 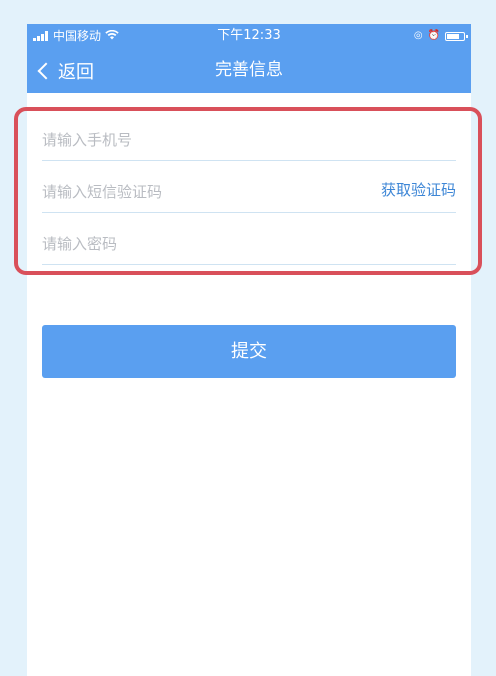 What do you see at coordinates (192, 191) in the screenshot?
I see `sms-code-input` at bounding box center [192, 191].